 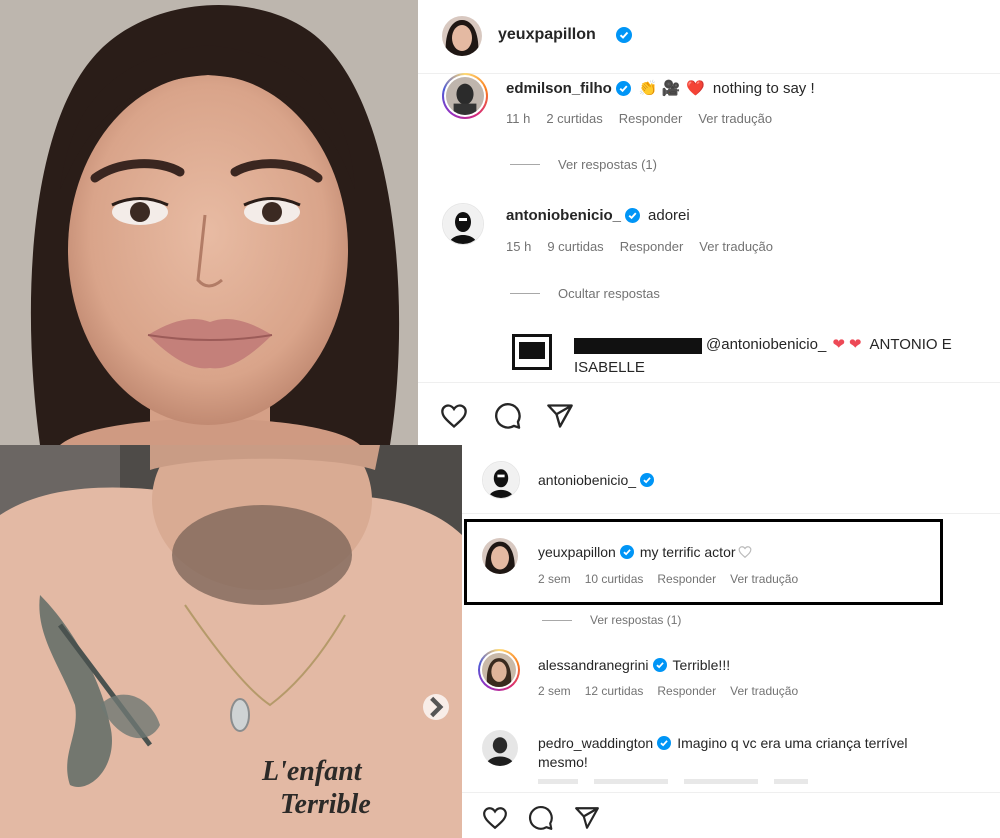 What do you see at coordinates (673, 781) in the screenshot?
I see `clipped-meta` at bounding box center [673, 781].